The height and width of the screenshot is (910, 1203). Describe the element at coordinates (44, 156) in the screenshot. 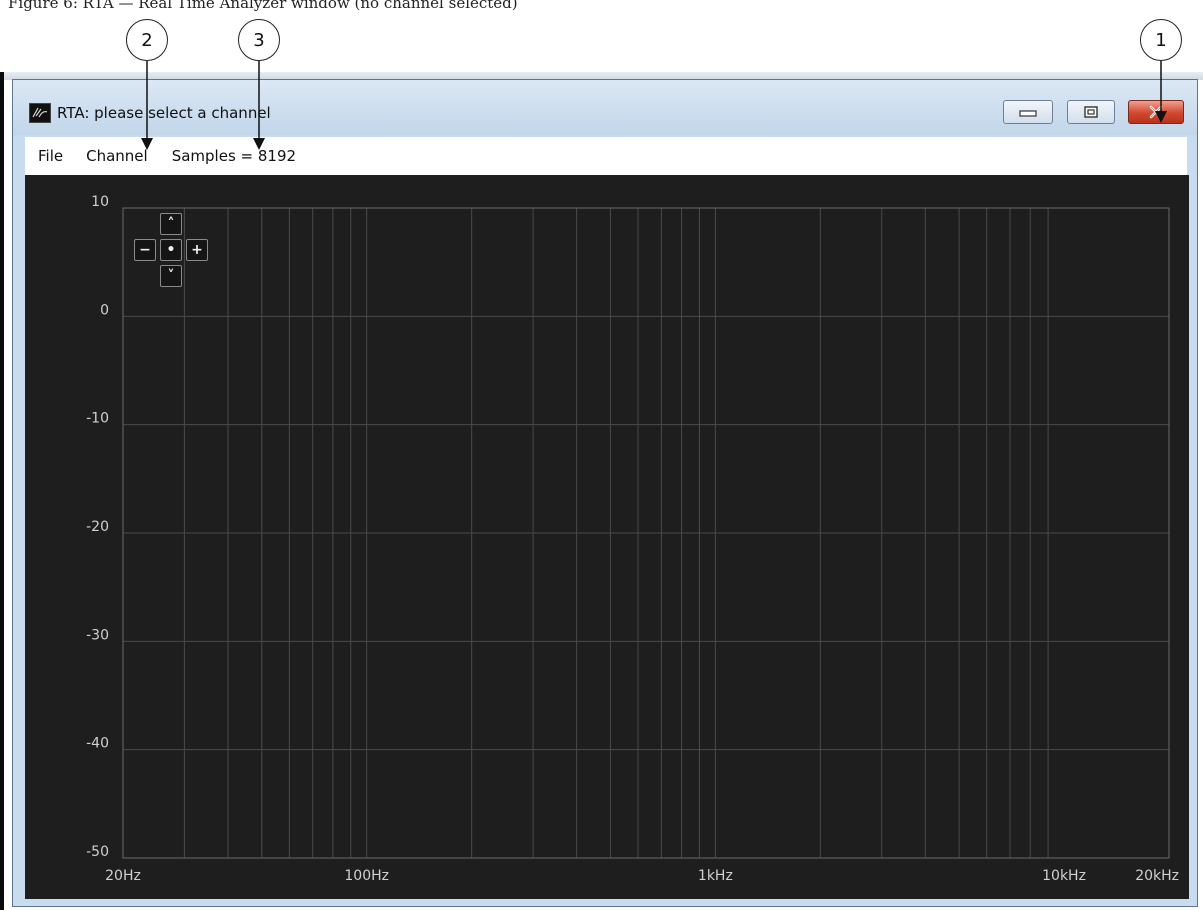

I see `menu-file: File` at that location.